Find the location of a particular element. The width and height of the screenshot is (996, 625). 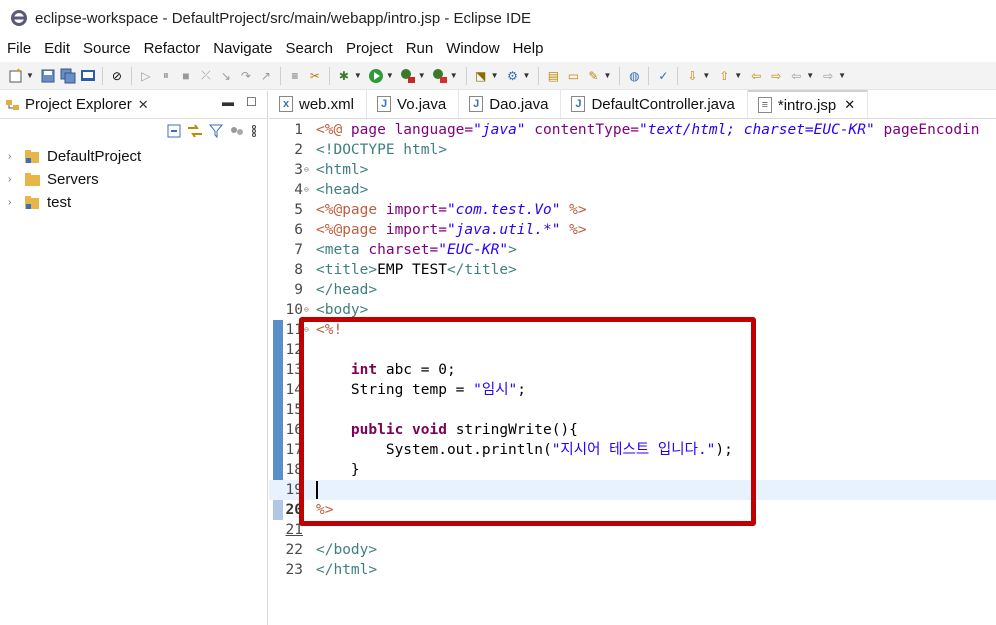

project-tree: › DefaultProject › Servers › test is located at coordinates (133, 178).